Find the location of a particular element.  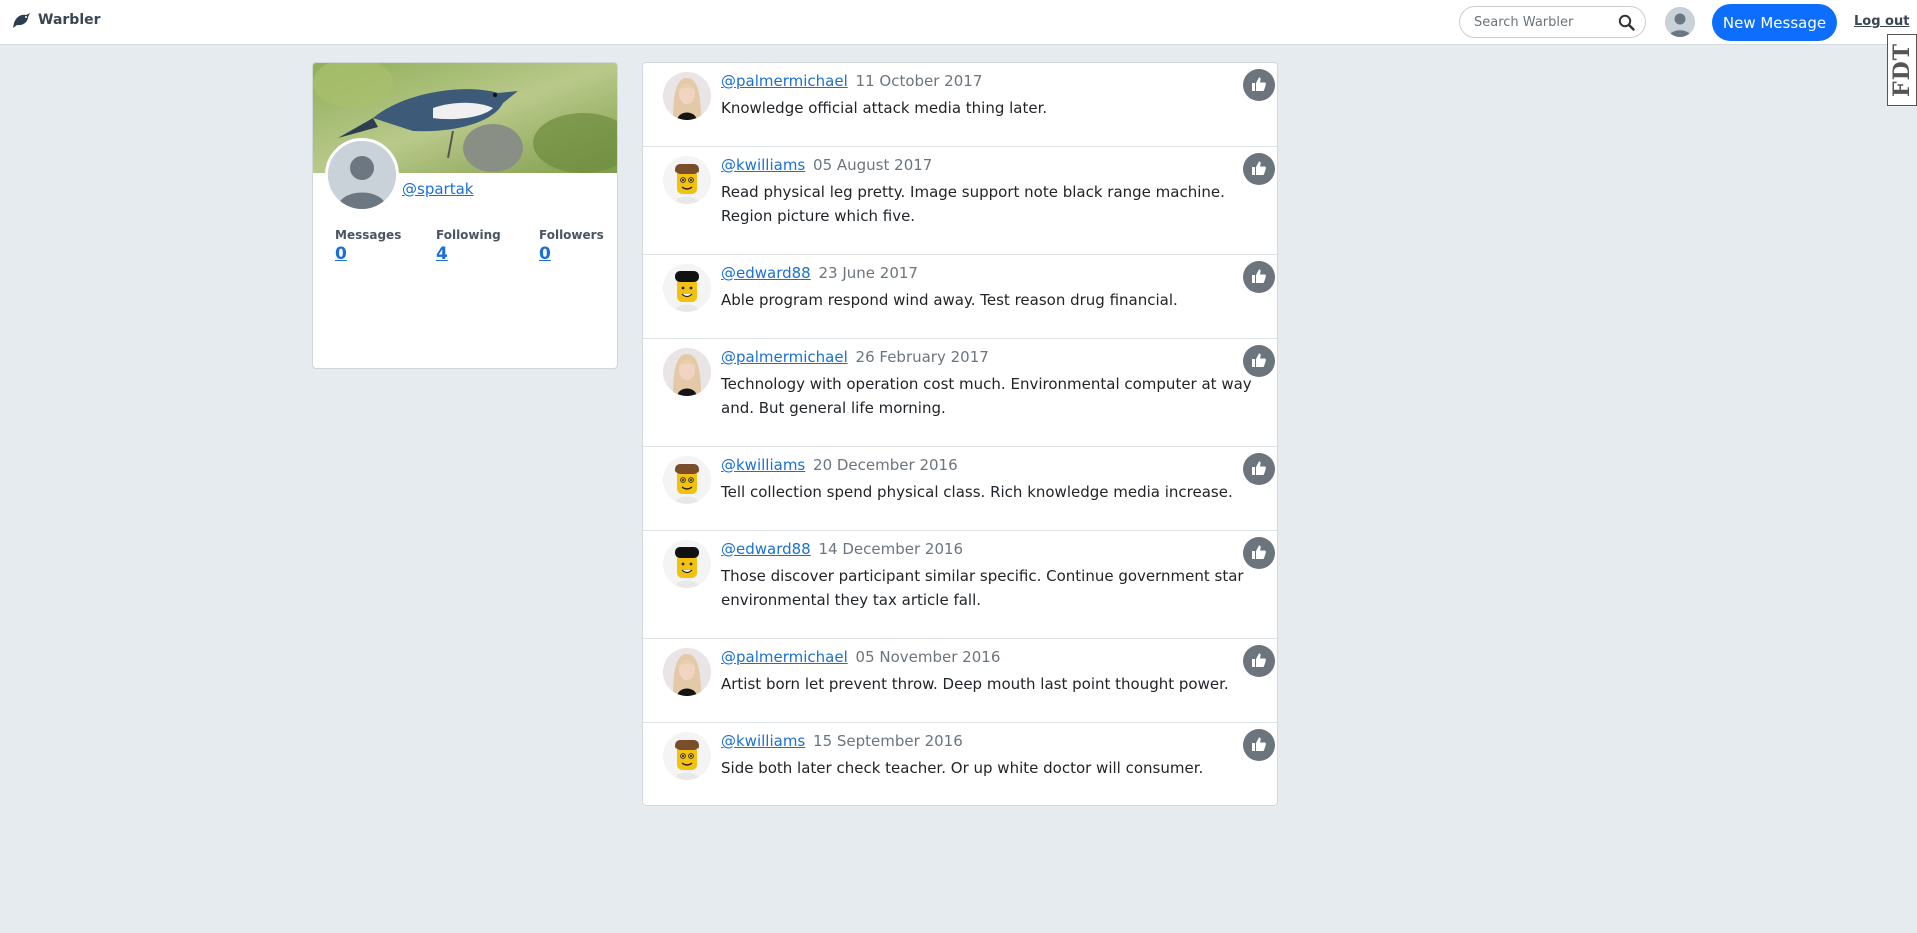

warbler-logo-icon is located at coordinates (21, 20).